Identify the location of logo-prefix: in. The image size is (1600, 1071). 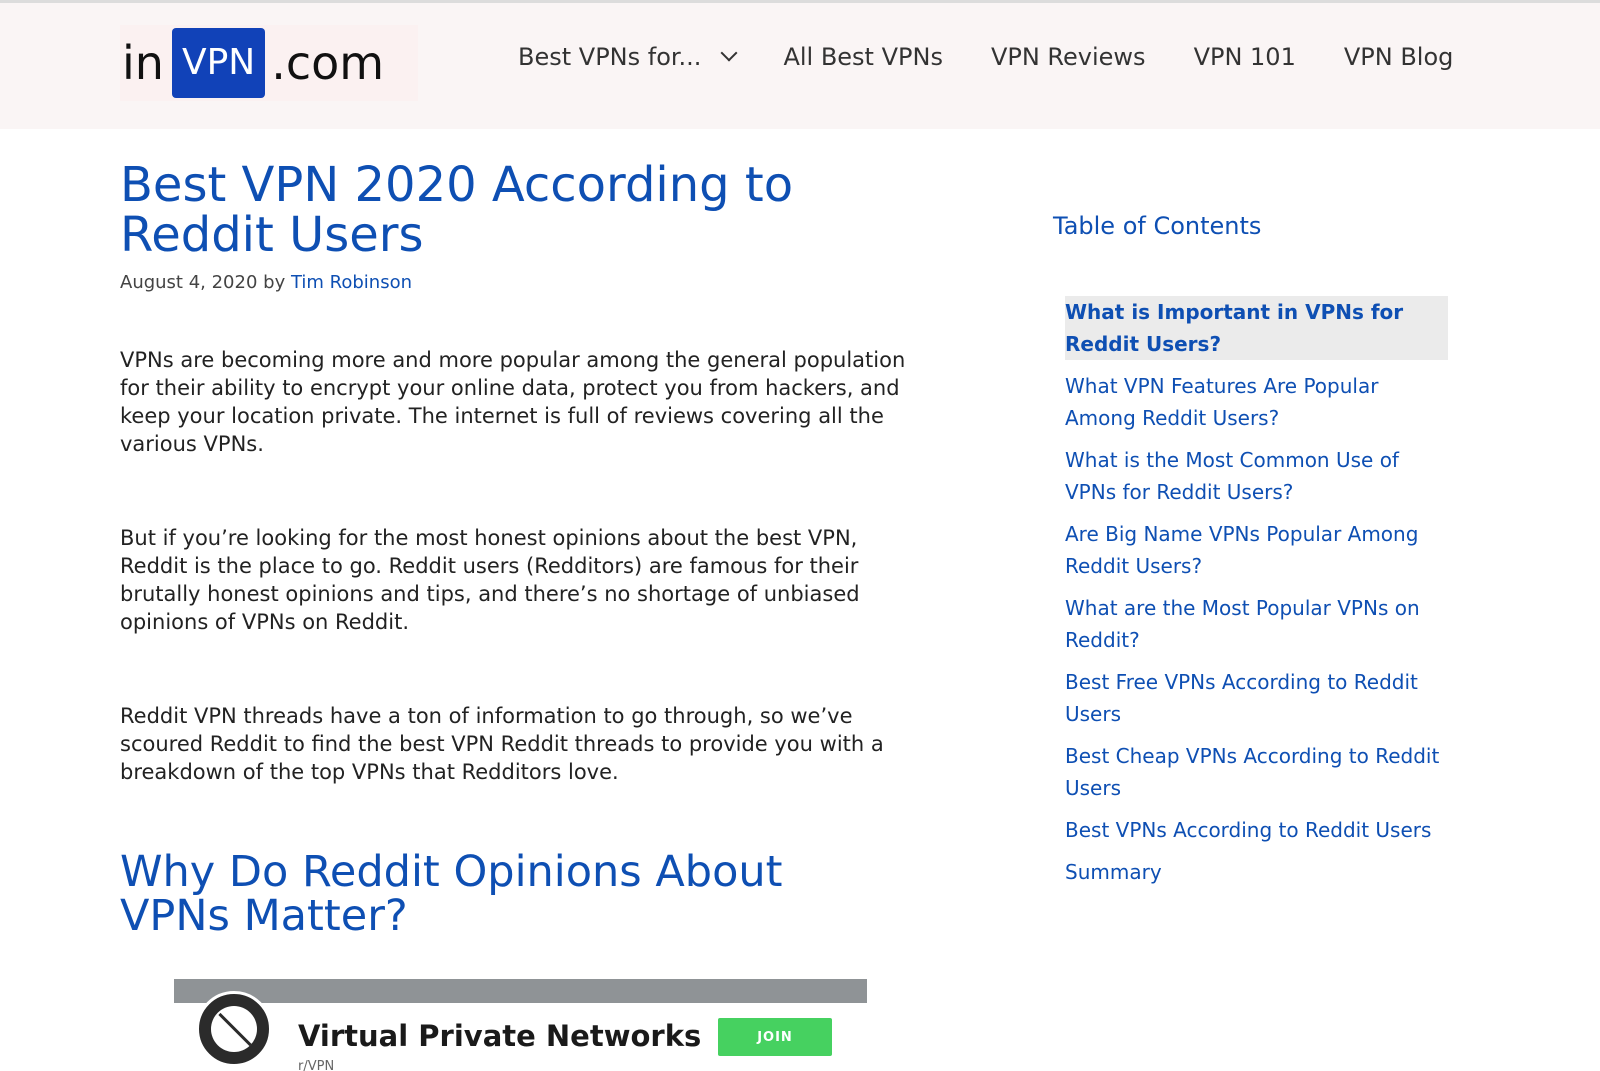
(143, 63).